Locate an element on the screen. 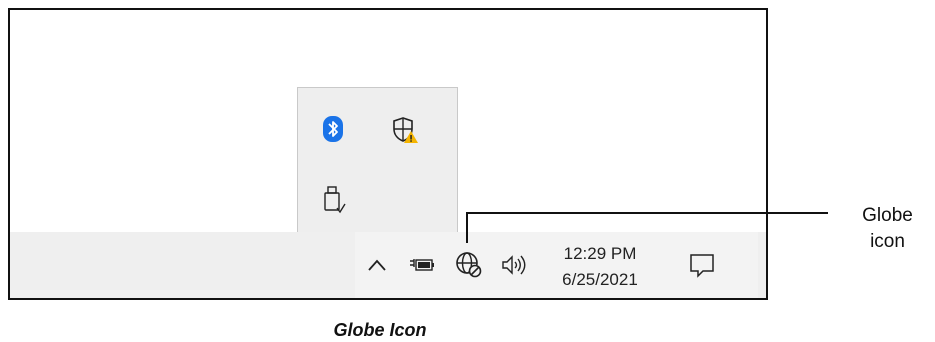  callout-label-line1: Globe is located at coordinates (887, 215).